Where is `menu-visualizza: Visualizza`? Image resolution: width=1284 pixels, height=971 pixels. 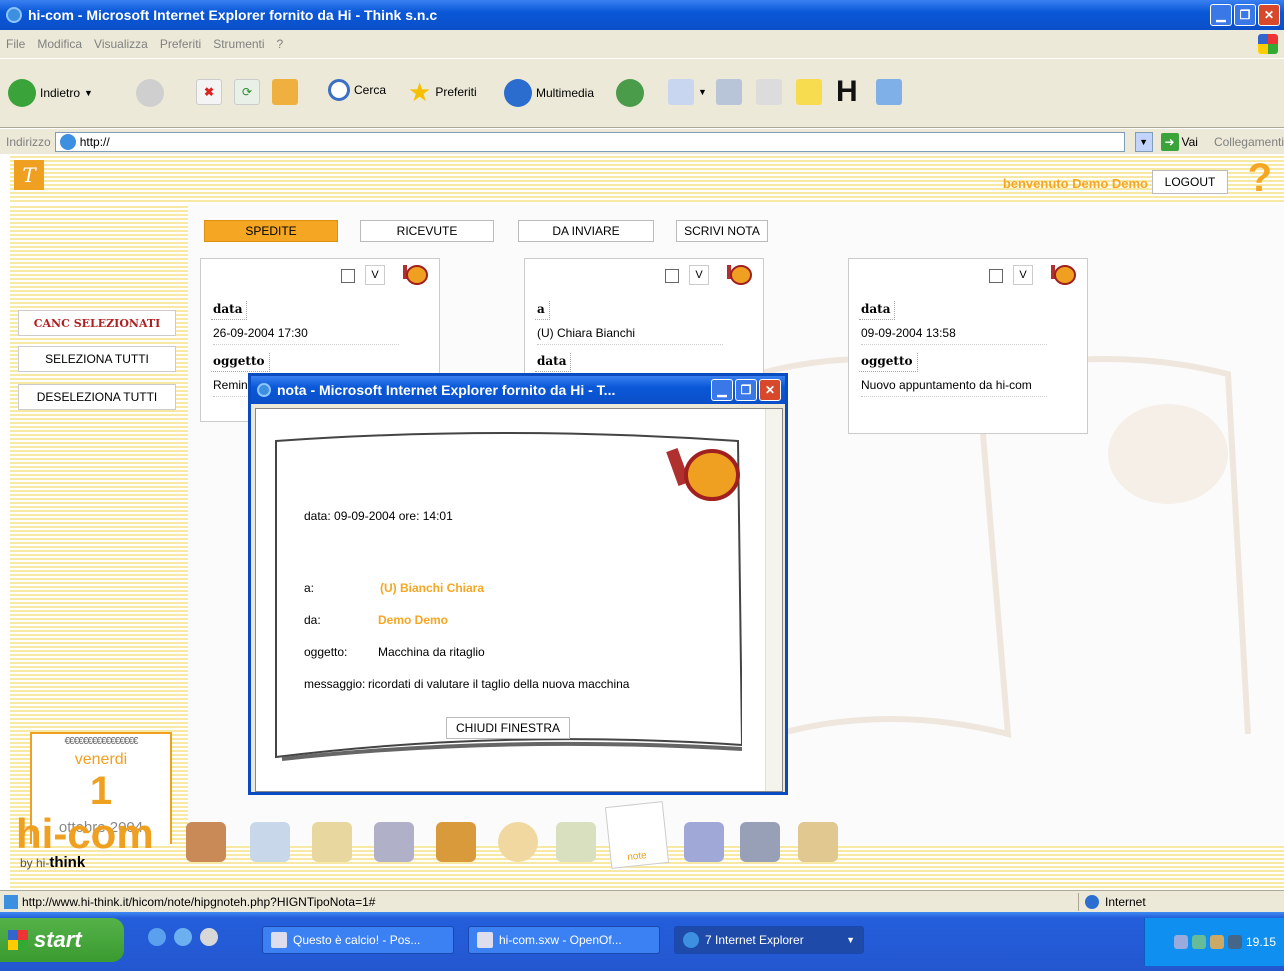
menu-visualizza: Visualizza is located at coordinates (121, 44).